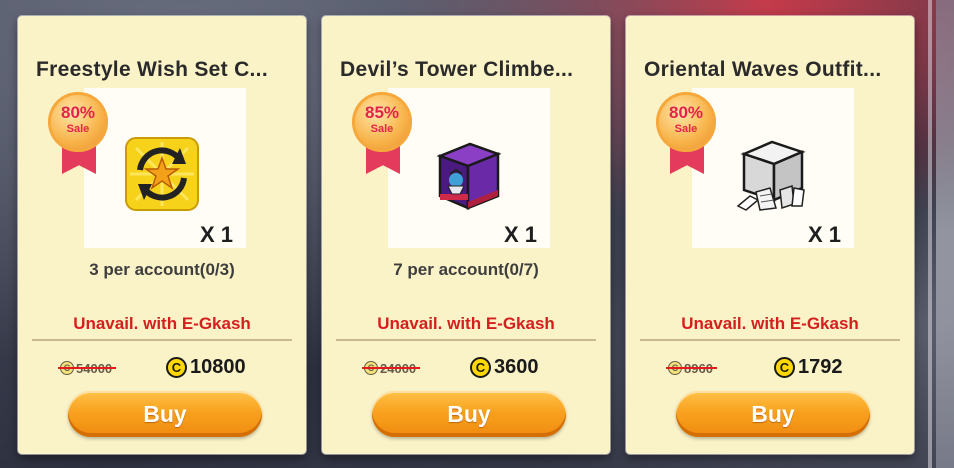 The height and width of the screenshot is (468, 954). What do you see at coordinates (930, 234) in the screenshot?
I see `background-decoration` at bounding box center [930, 234].